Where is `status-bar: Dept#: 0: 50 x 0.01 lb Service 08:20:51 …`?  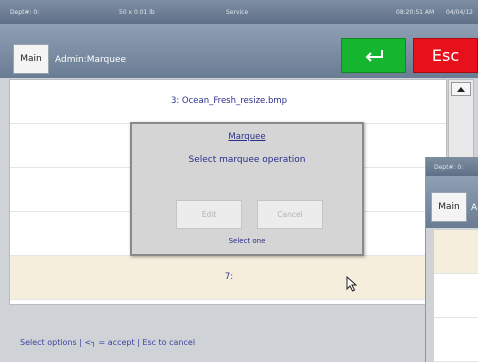 status-bar: Dept#: 0: 50 x 0.01 lb Service 08:20:51 … is located at coordinates (239, 12).